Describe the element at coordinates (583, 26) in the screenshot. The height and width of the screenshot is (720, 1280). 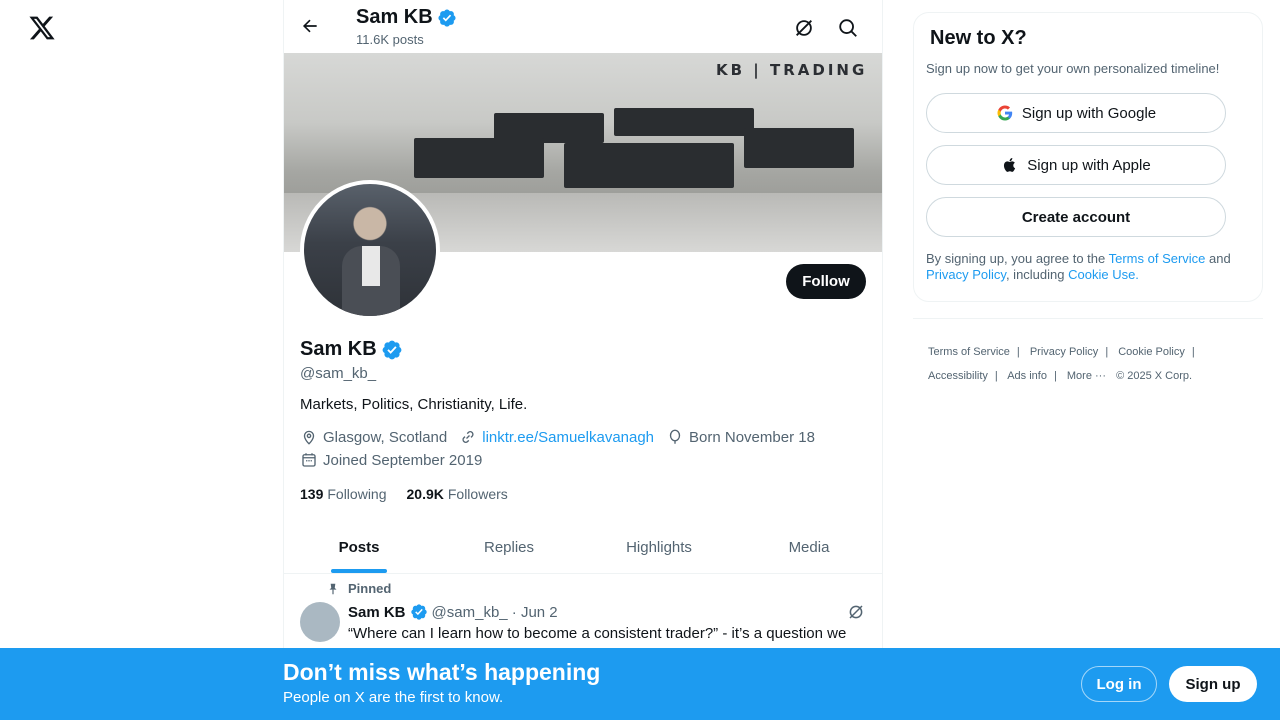
I see `profile-header-bar: Sam KB 11.6K posts` at that location.